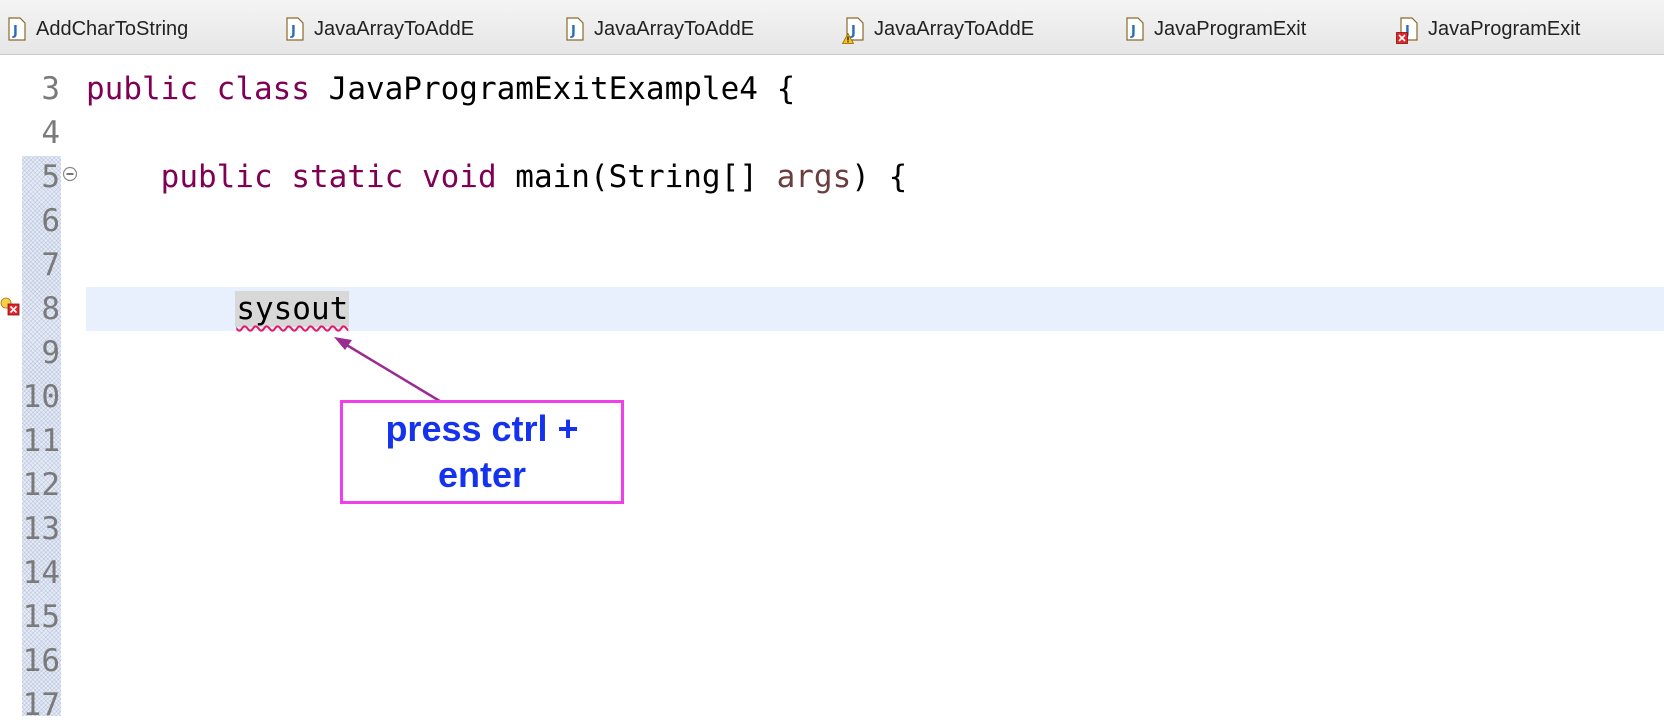  I want to click on keyword: void, so click(459, 177).